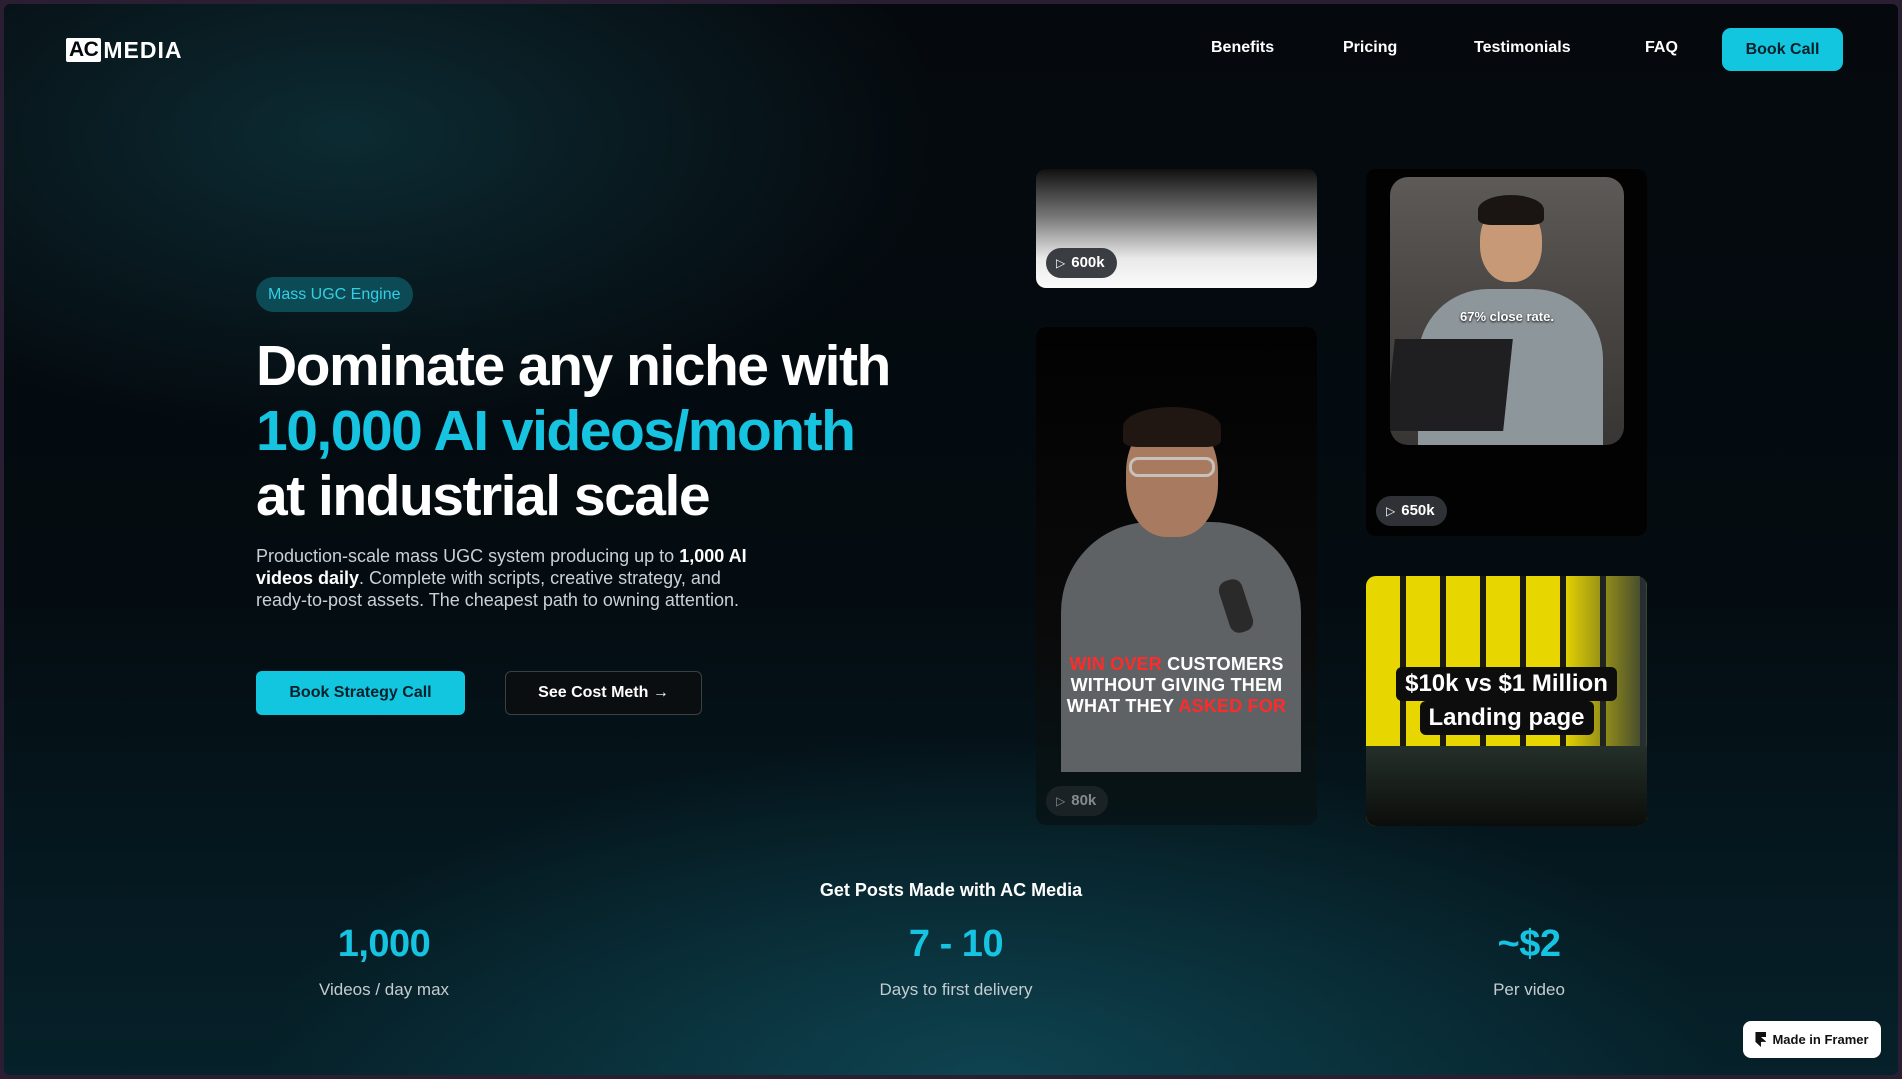  What do you see at coordinates (556, 431) in the screenshot?
I see `hero-title-line2: 10,000 AI videos/month` at bounding box center [556, 431].